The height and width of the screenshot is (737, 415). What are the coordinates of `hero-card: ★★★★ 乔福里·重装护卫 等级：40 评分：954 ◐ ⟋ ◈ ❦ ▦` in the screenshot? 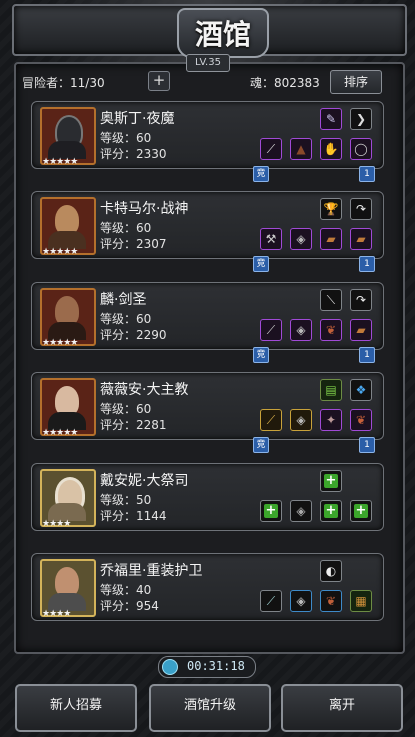 It's located at (207, 587).